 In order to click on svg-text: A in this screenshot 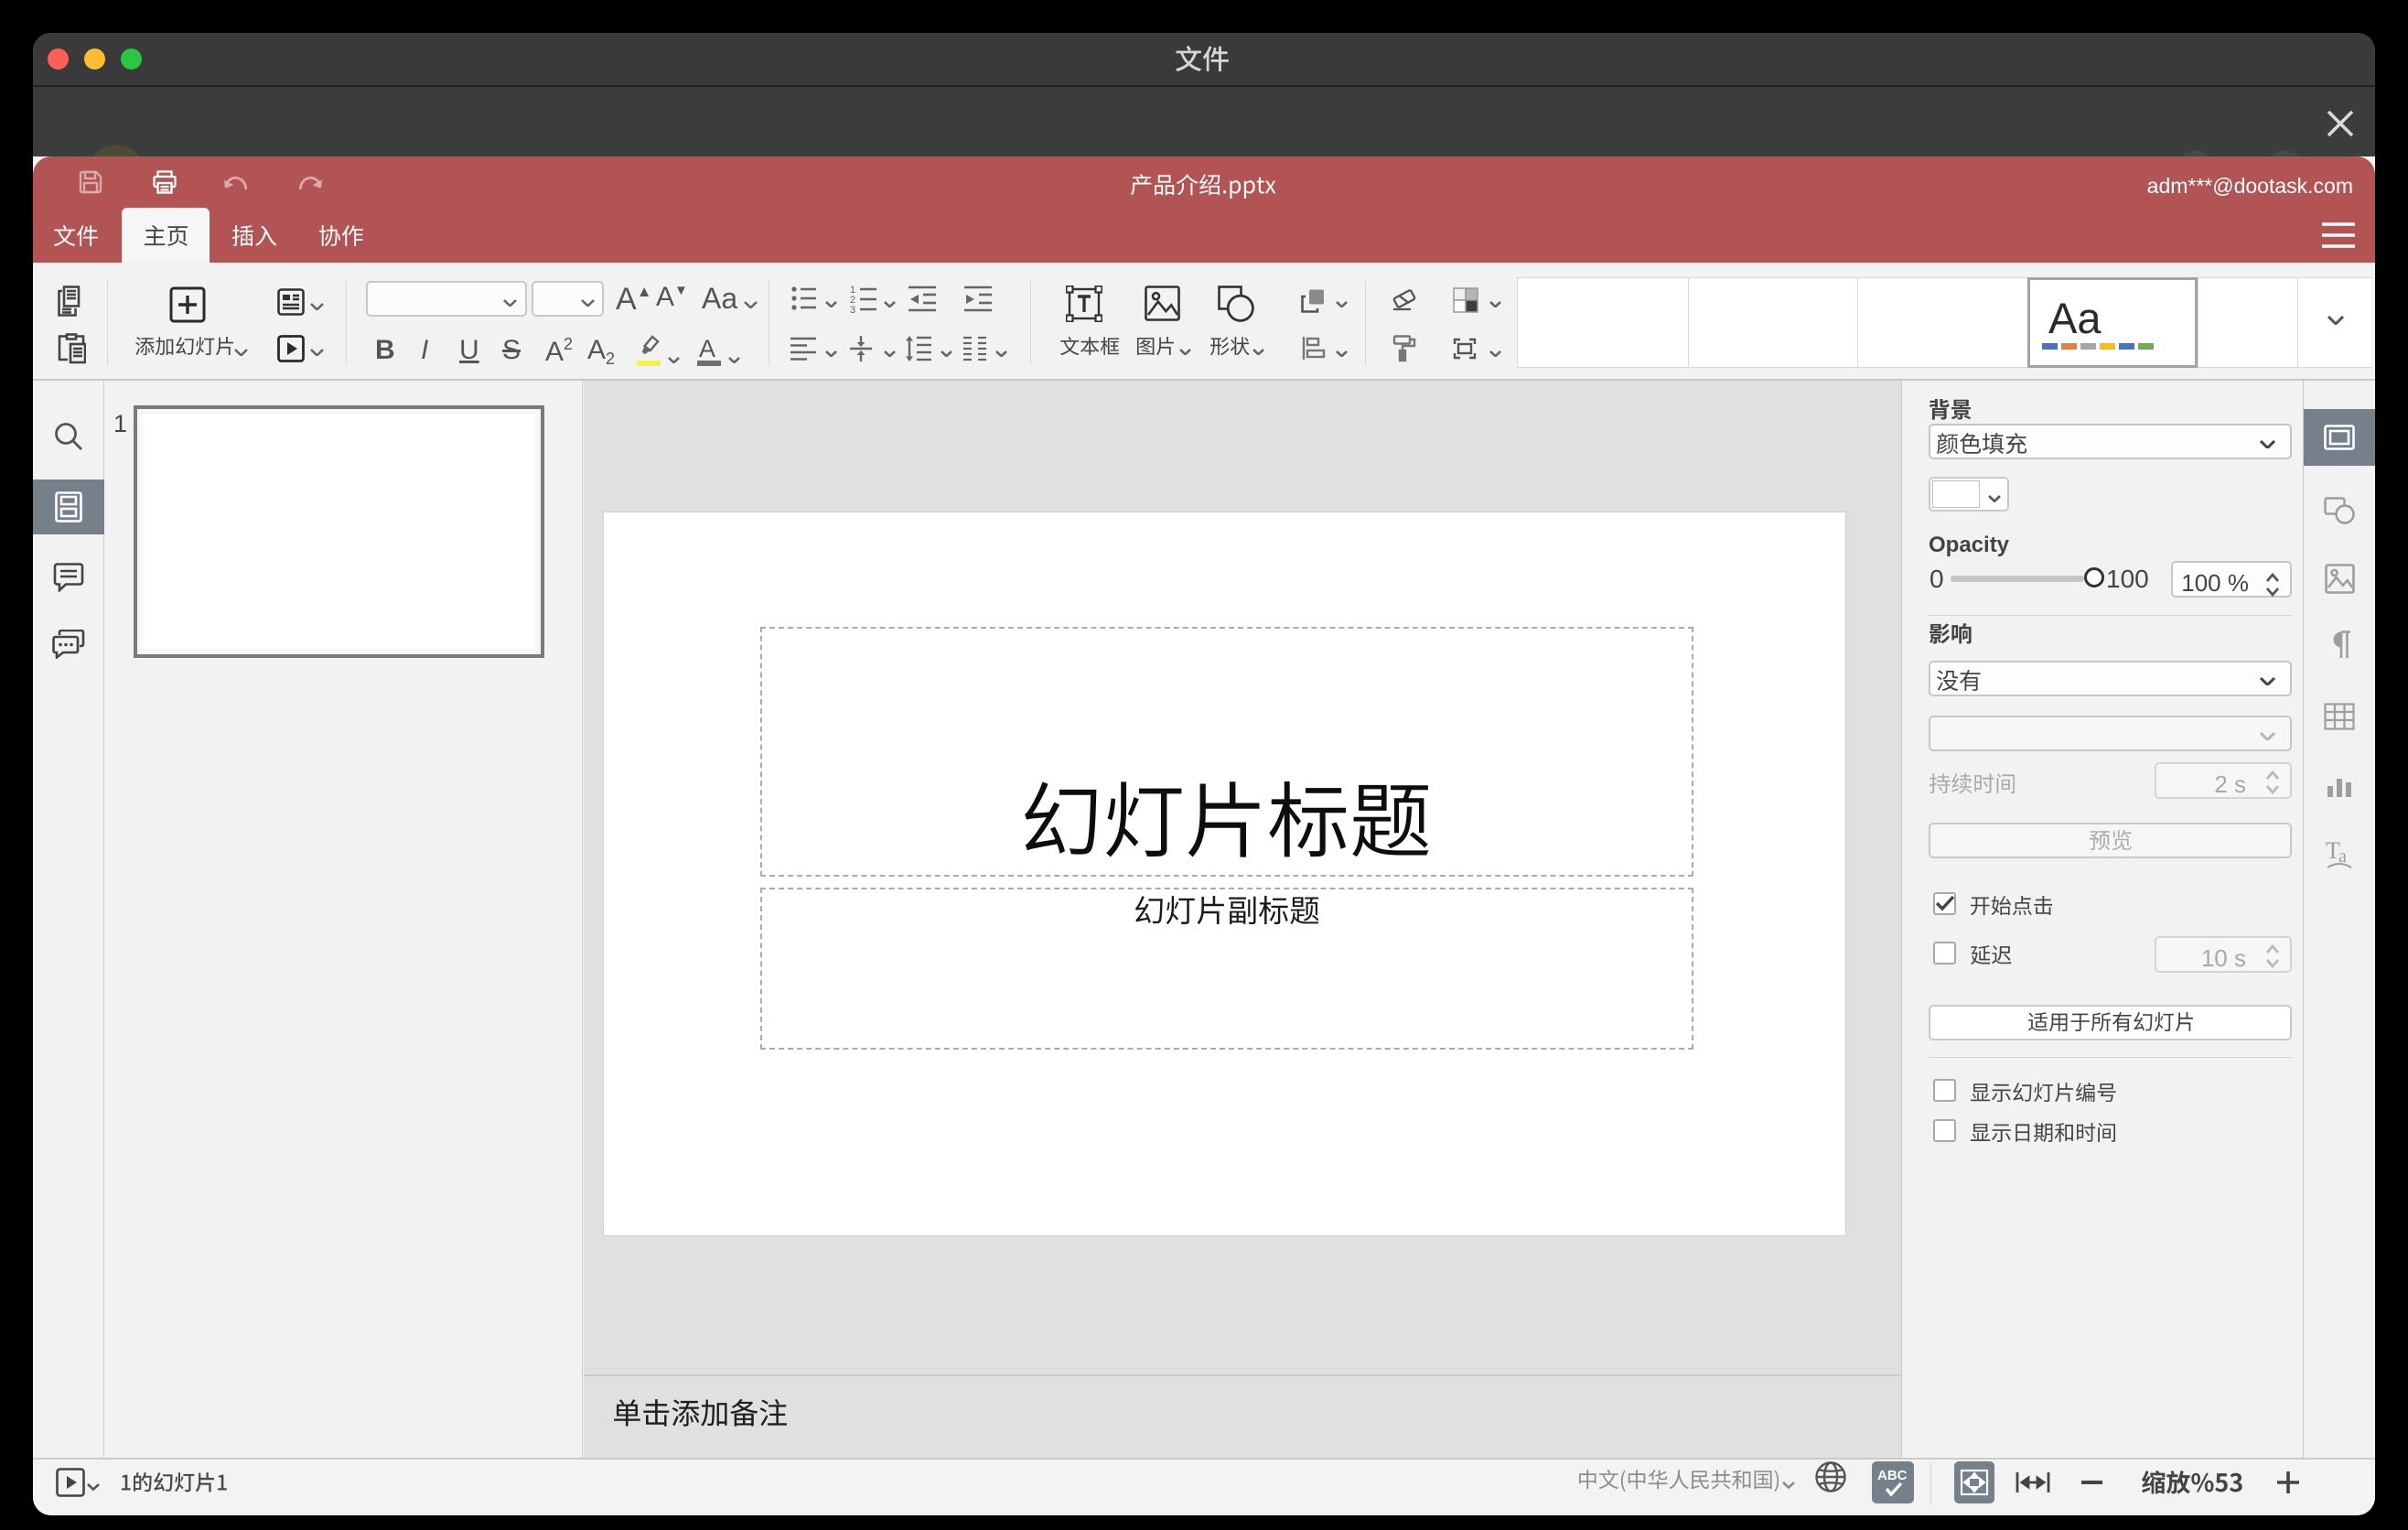, I will do `click(707, 348)`.